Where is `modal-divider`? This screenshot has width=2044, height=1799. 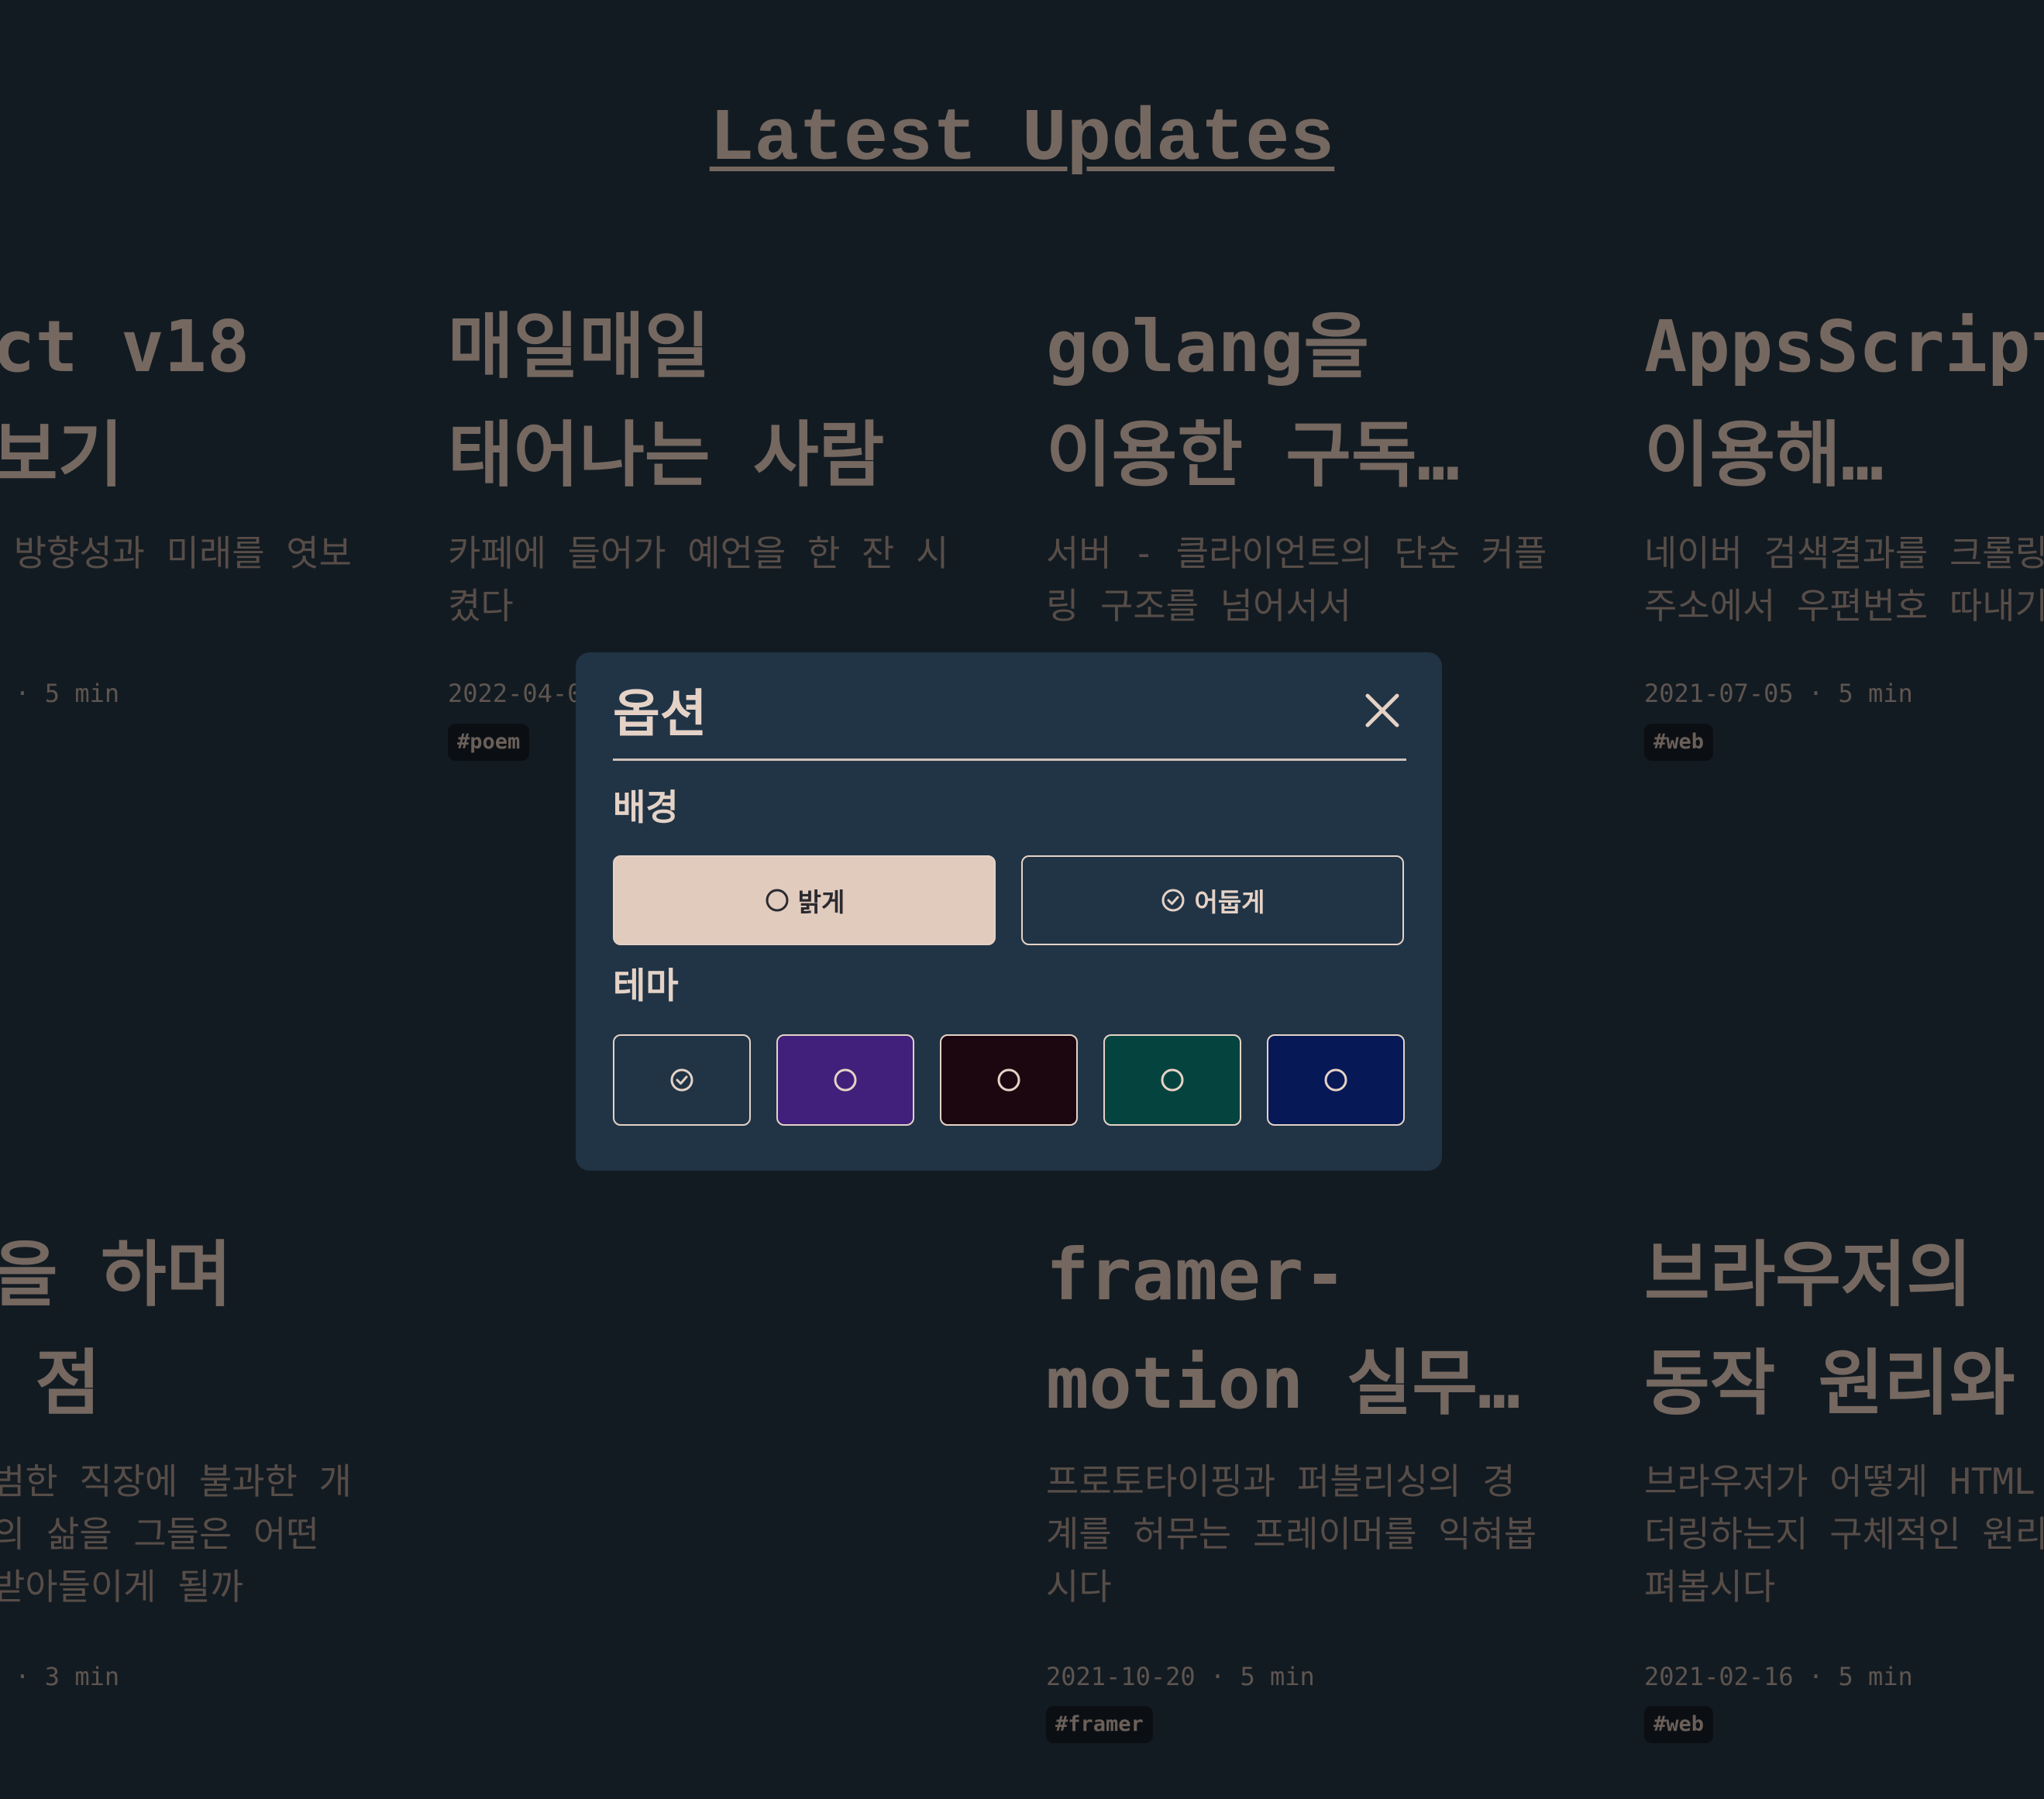
modal-divider is located at coordinates (1009, 759).